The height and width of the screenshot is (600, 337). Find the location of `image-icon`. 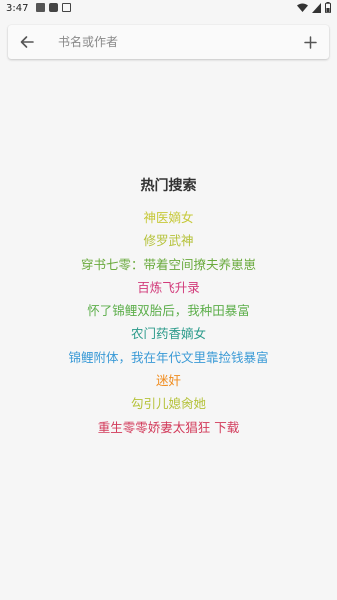

image-icon is located at coordinates (40, 7).